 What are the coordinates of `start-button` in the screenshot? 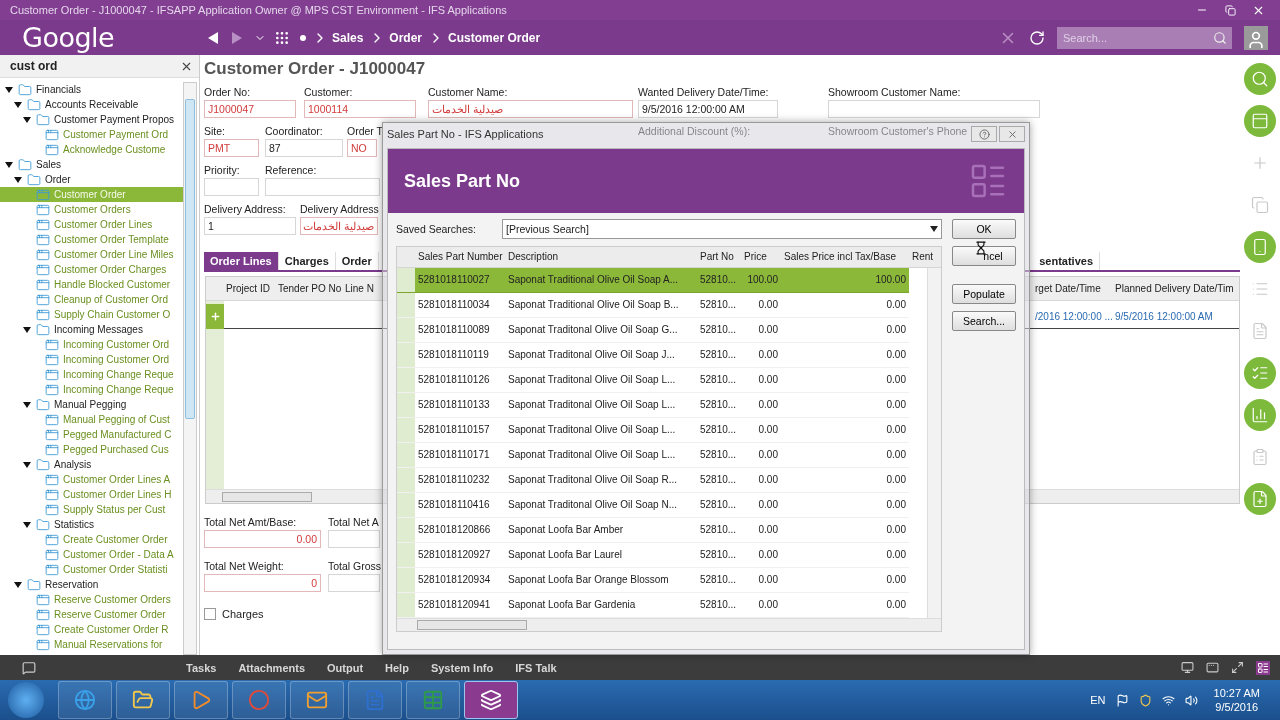 It's located at (26, 700).